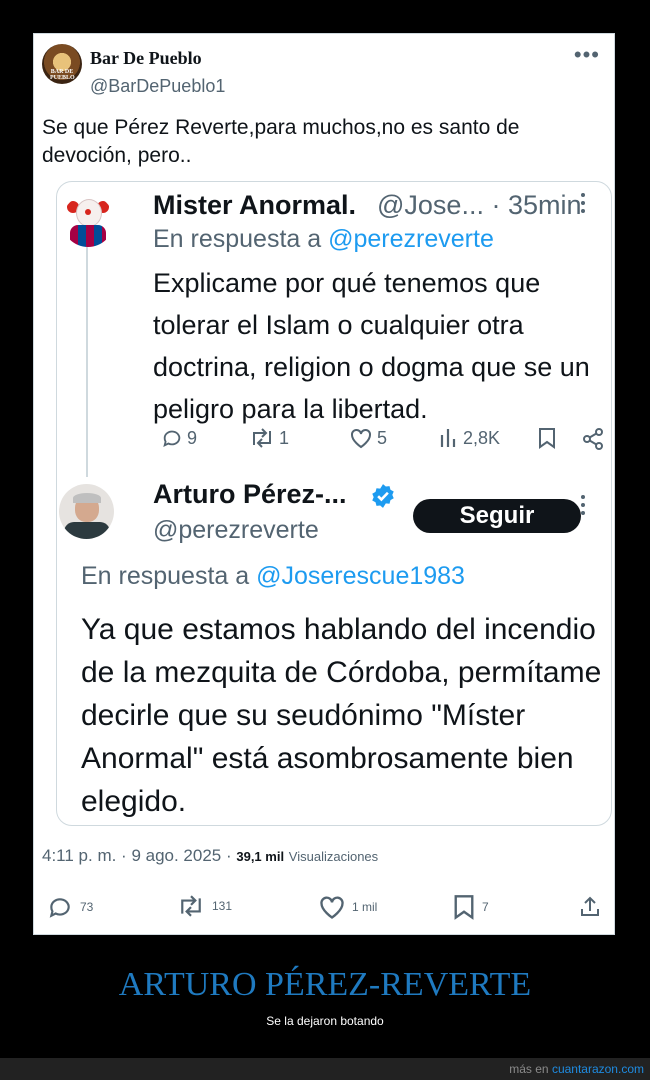 The width and height of the screenshot is (650, 1080). What do you see at coordinates (222, 906) in the screenshot?
I see `retweet-count: 131` at bounding box center [222, 906].